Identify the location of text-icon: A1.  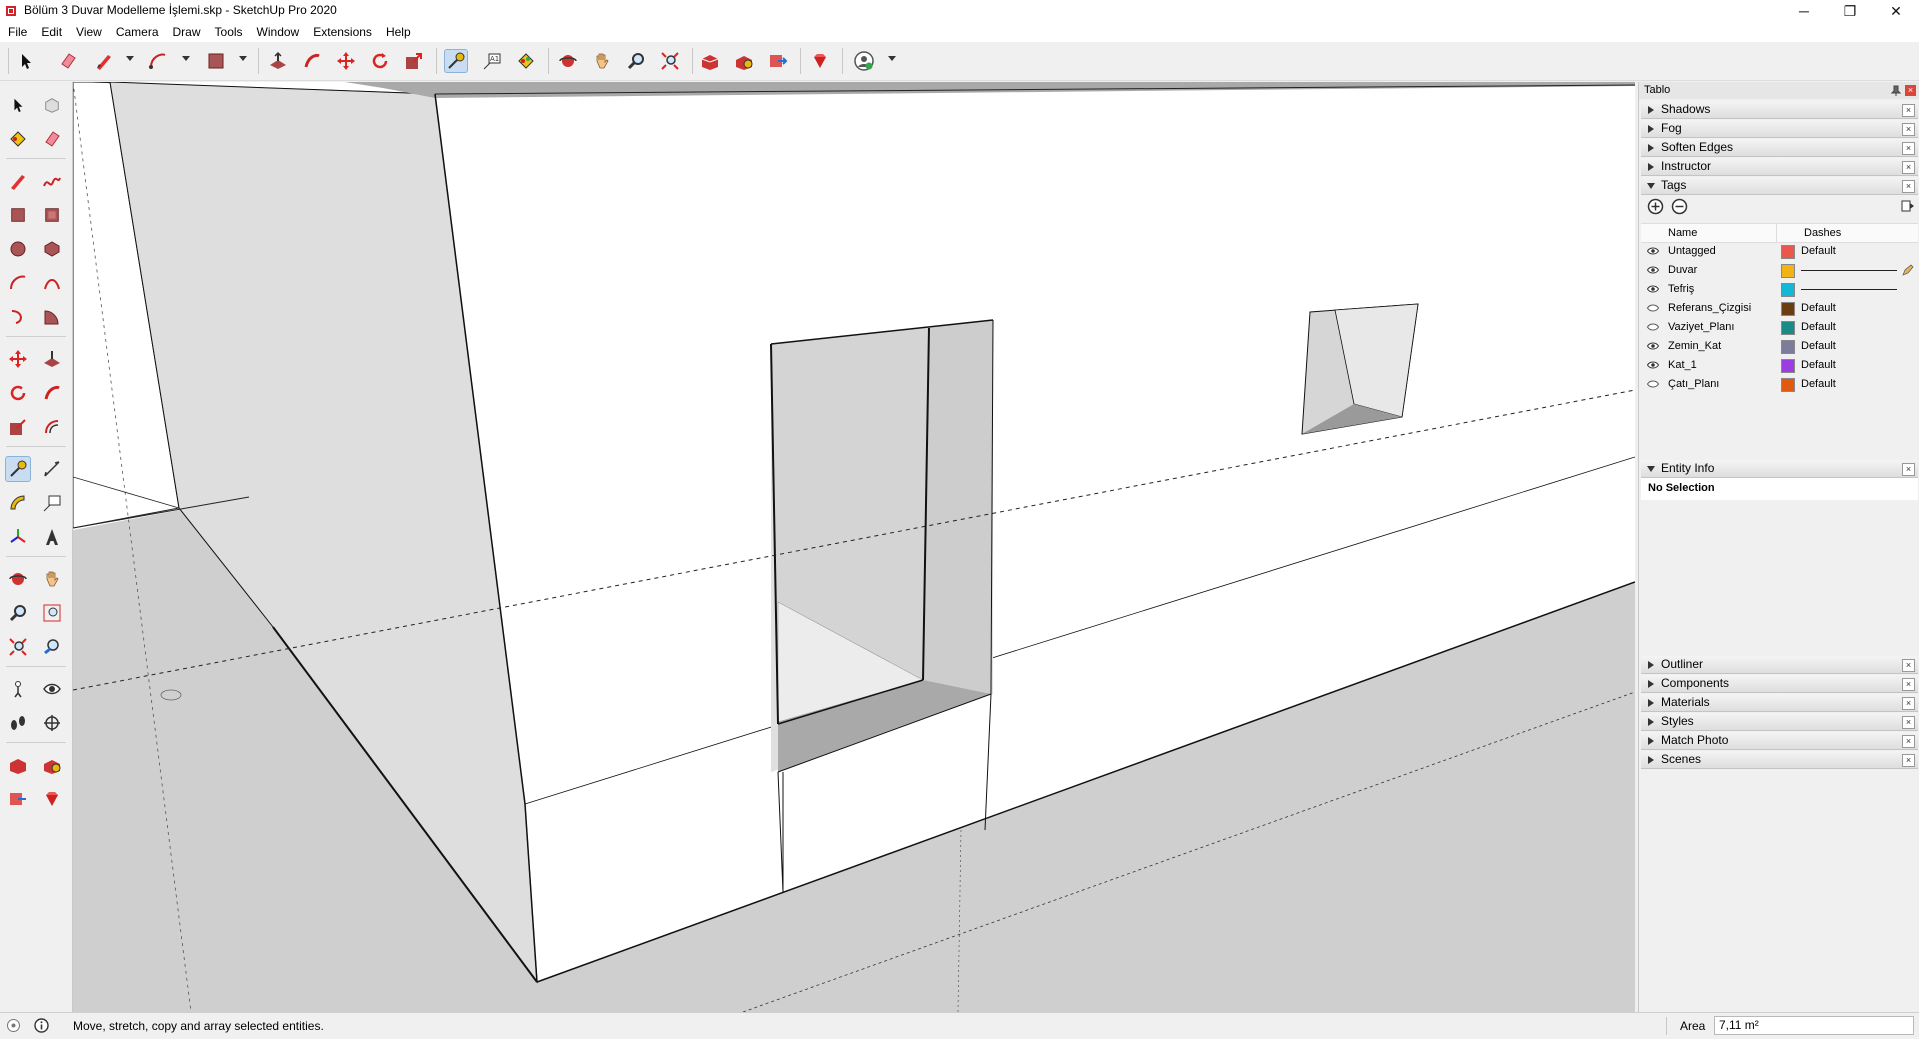
(492, 61).